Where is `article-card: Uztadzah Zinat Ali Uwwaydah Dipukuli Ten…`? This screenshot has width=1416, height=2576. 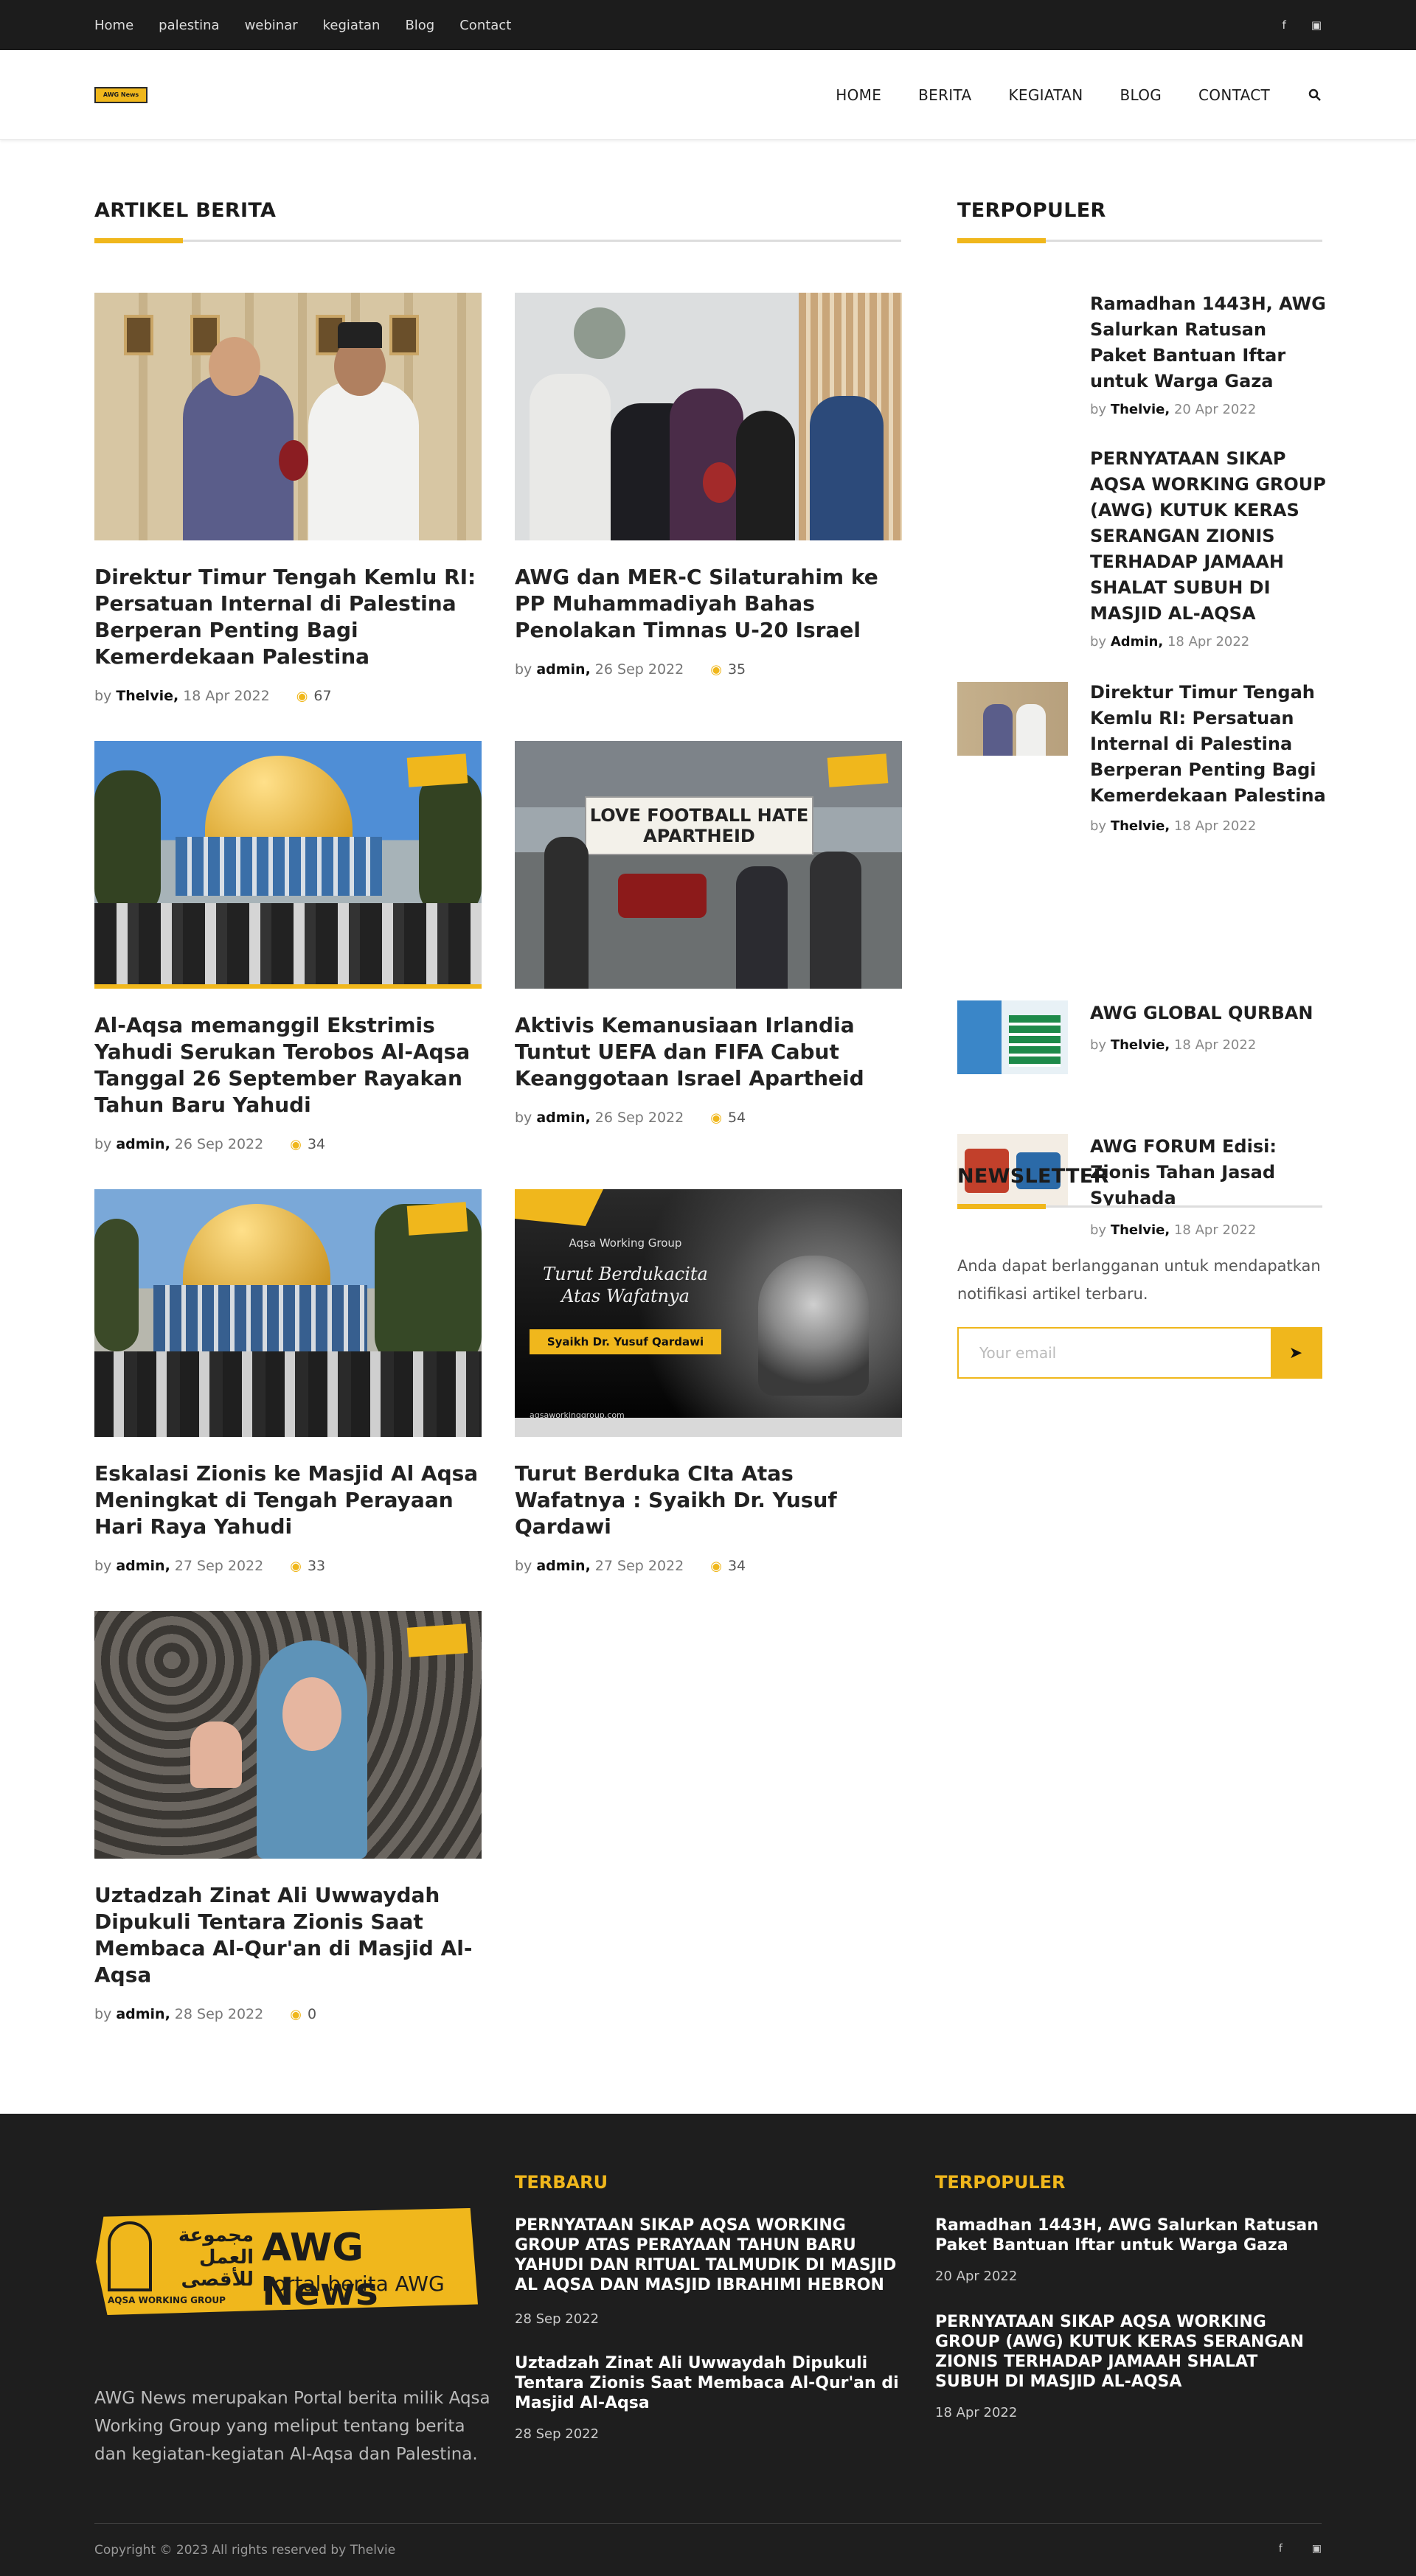 article-card: Uztadzah Zinat Ali Uwwaydah Dipukuli Ten… is located at coordinates (288, 1816).